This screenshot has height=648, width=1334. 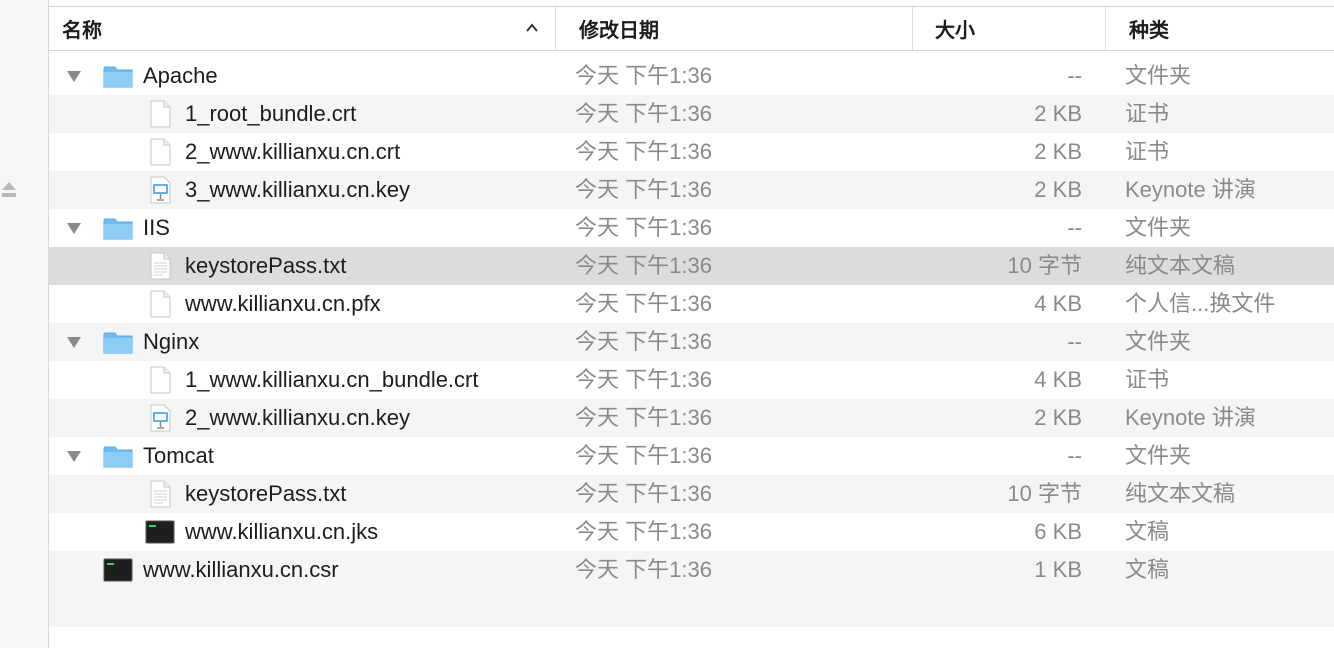 I want to click on file-row: 1_root_bundle.crt 今天 下午1:36 2 KB 证书, so click(x=691, y=114).